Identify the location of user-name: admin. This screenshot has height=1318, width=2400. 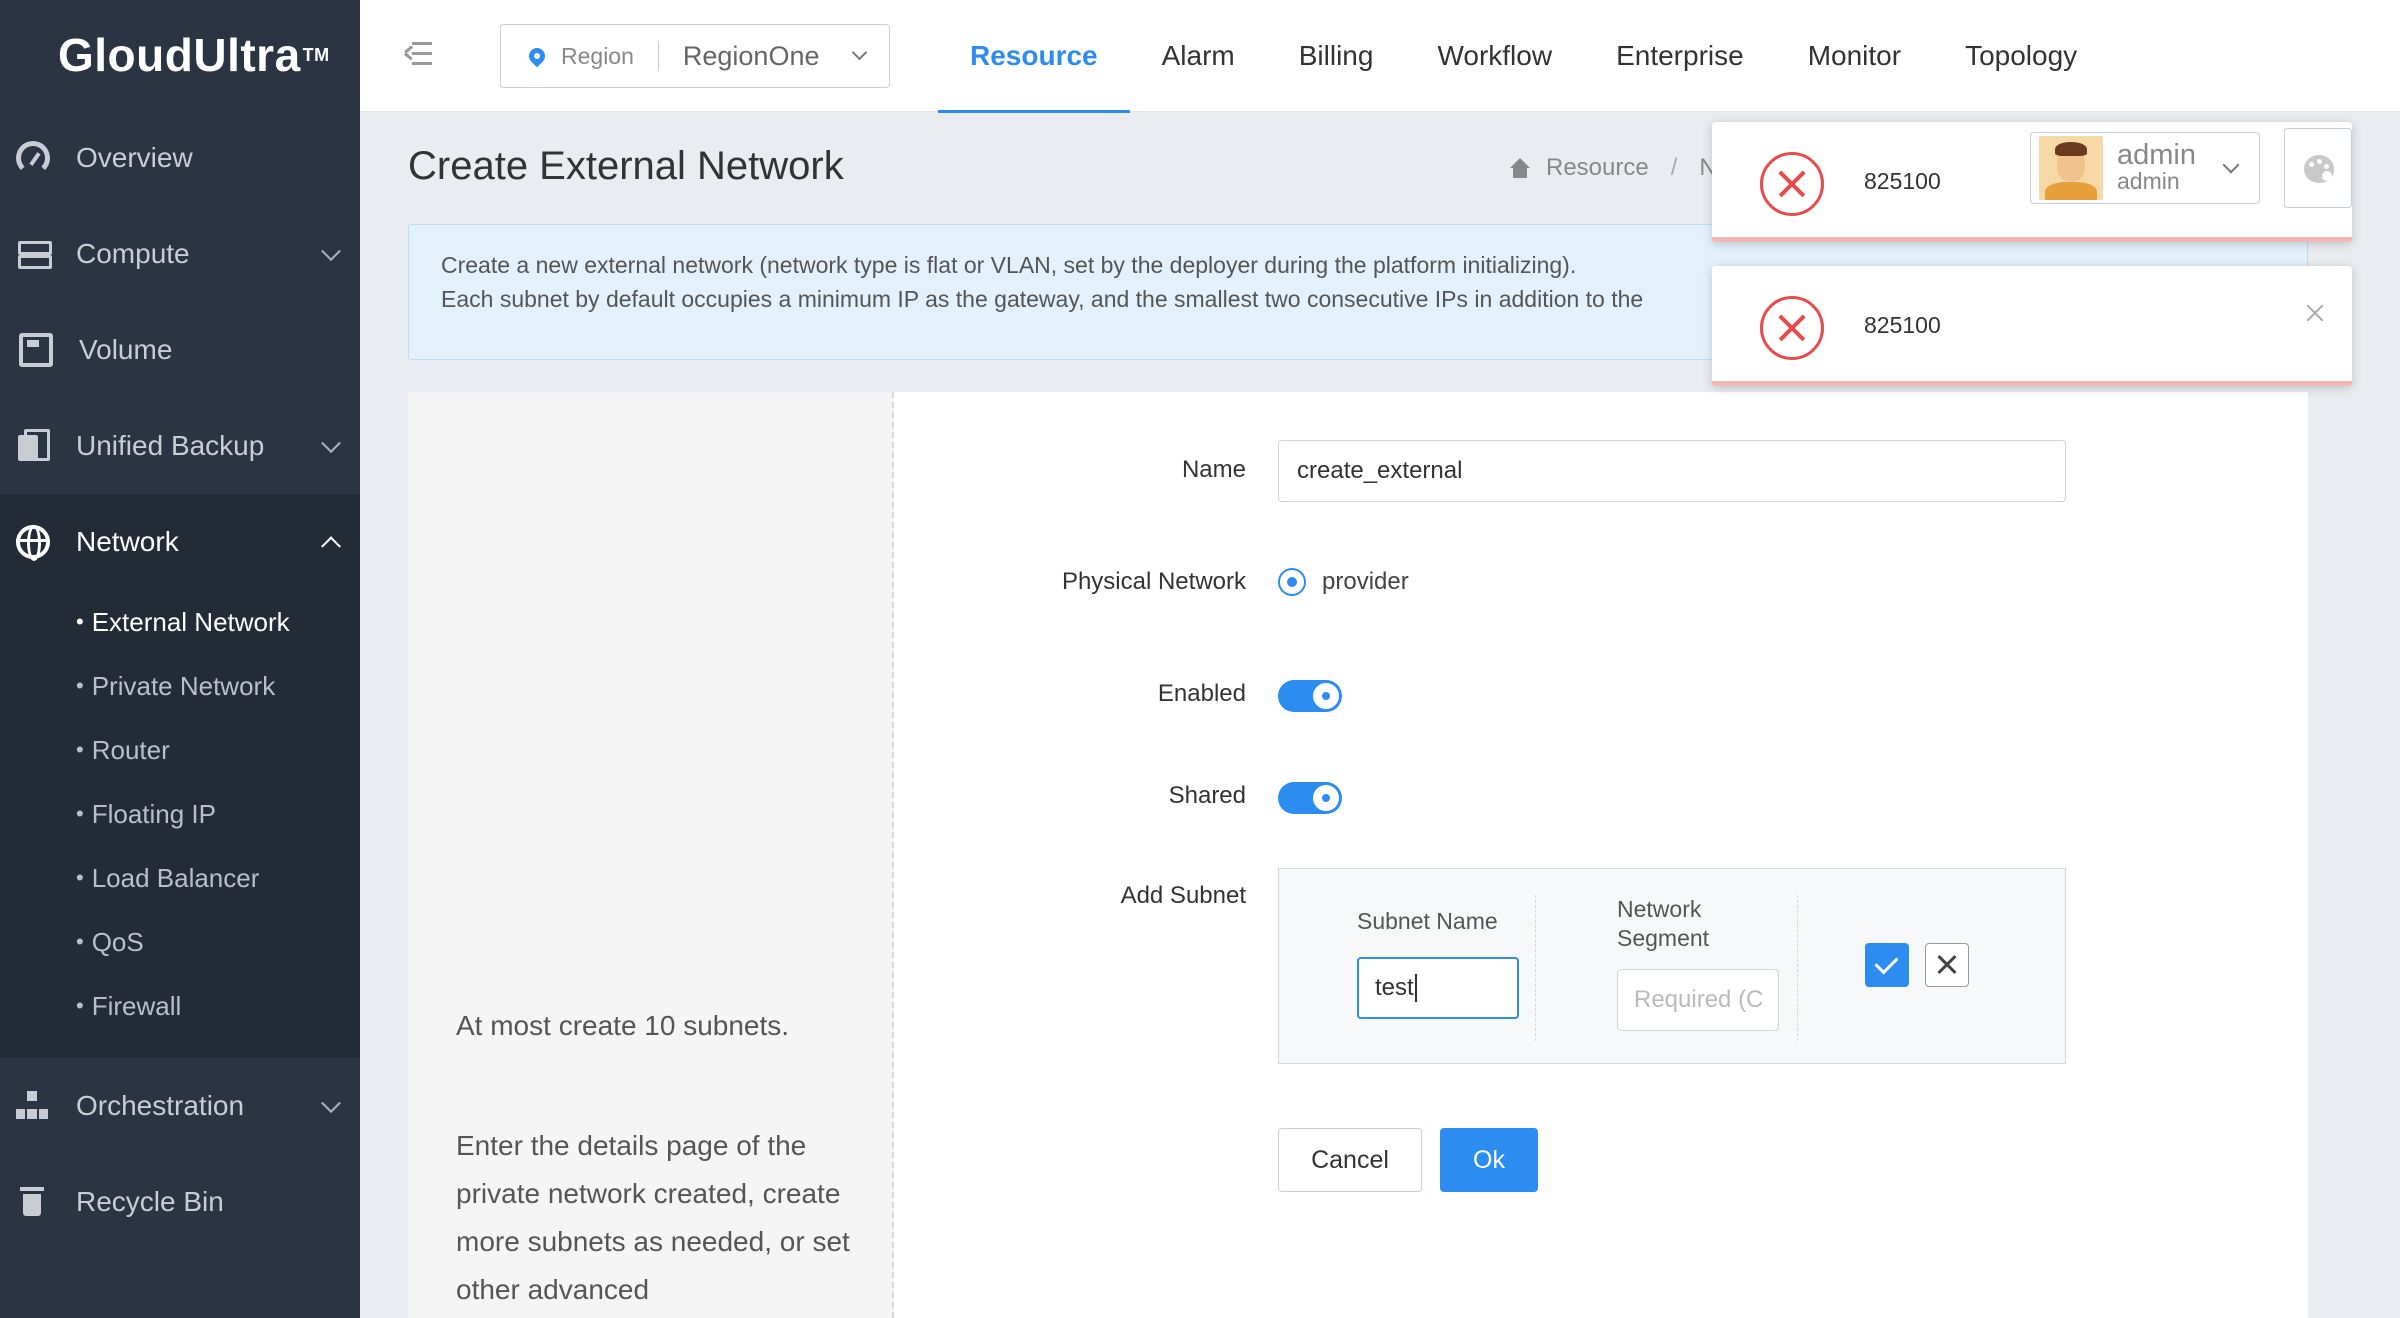
(2156, 155).